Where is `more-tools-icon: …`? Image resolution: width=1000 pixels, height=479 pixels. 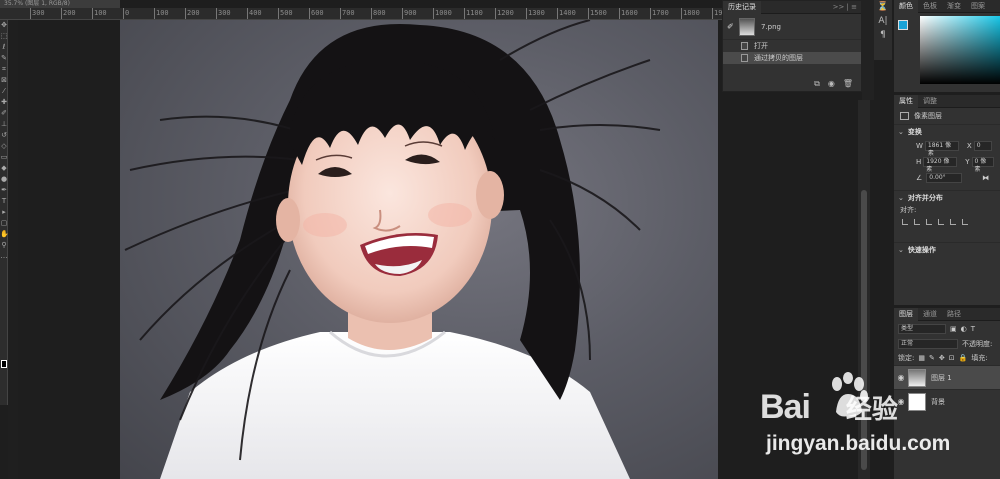
more-tools-icon: … is located at coordinates (4, 256).